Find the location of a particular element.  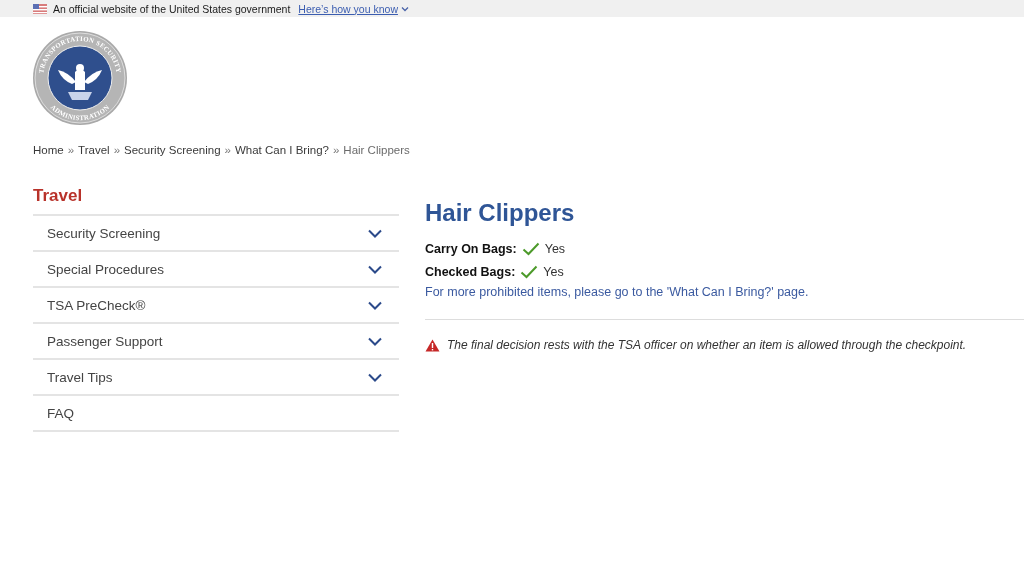

notice-text: The final decision rests with the TSA officer on whether an item is allowed through the checkpoint. is located at coordinates (707, 345).